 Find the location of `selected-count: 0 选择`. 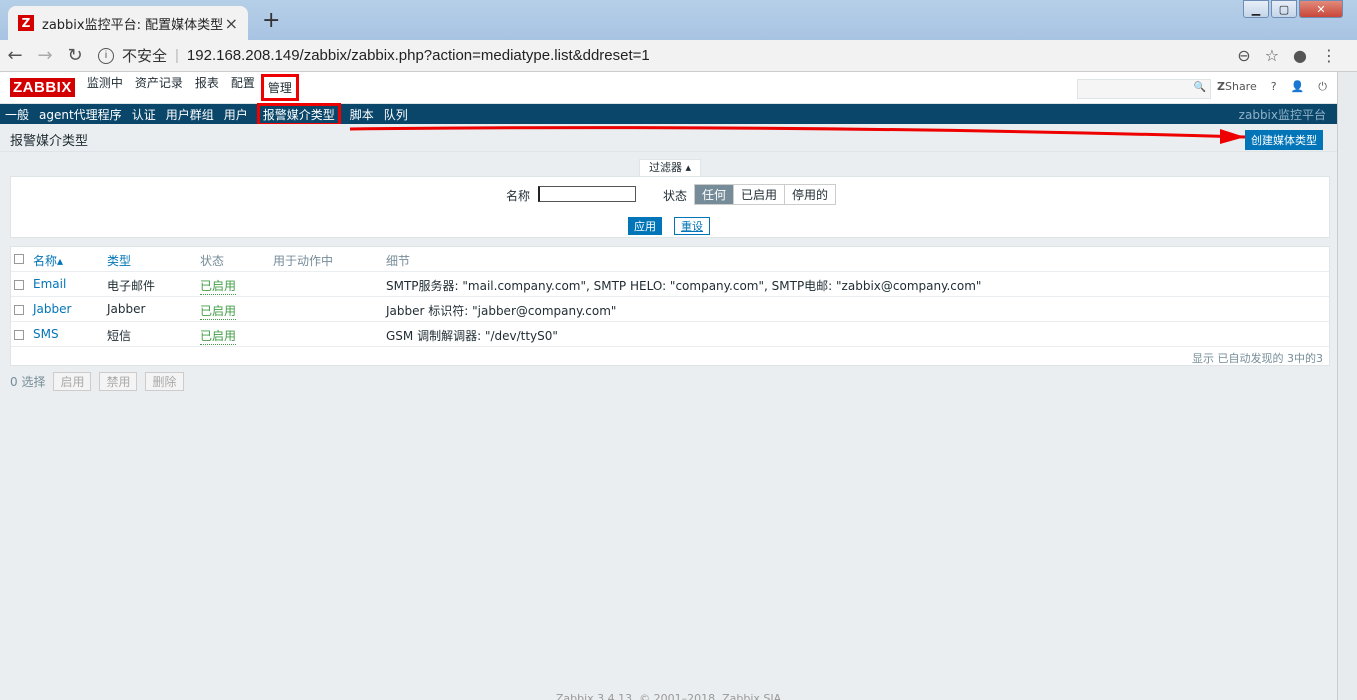

selected-count: 0 选择 is located at coordinates (28, 382).